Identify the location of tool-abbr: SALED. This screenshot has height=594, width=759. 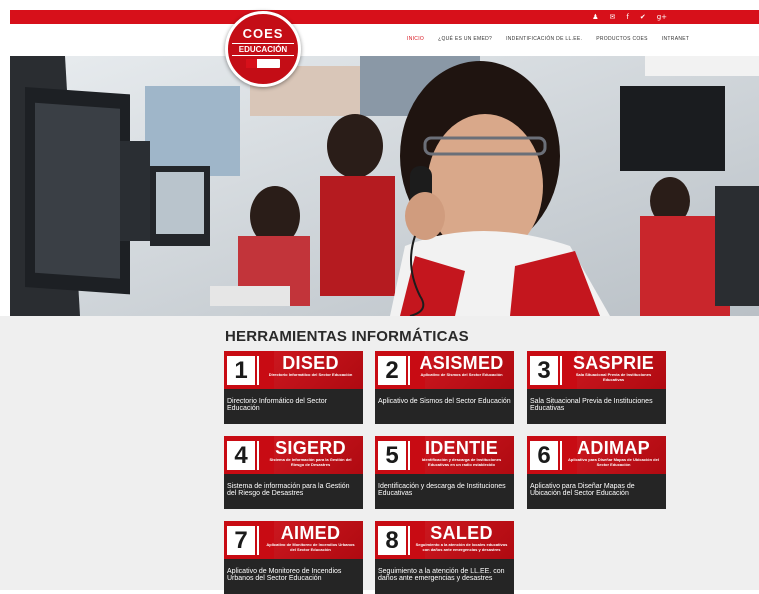
(461, 533).